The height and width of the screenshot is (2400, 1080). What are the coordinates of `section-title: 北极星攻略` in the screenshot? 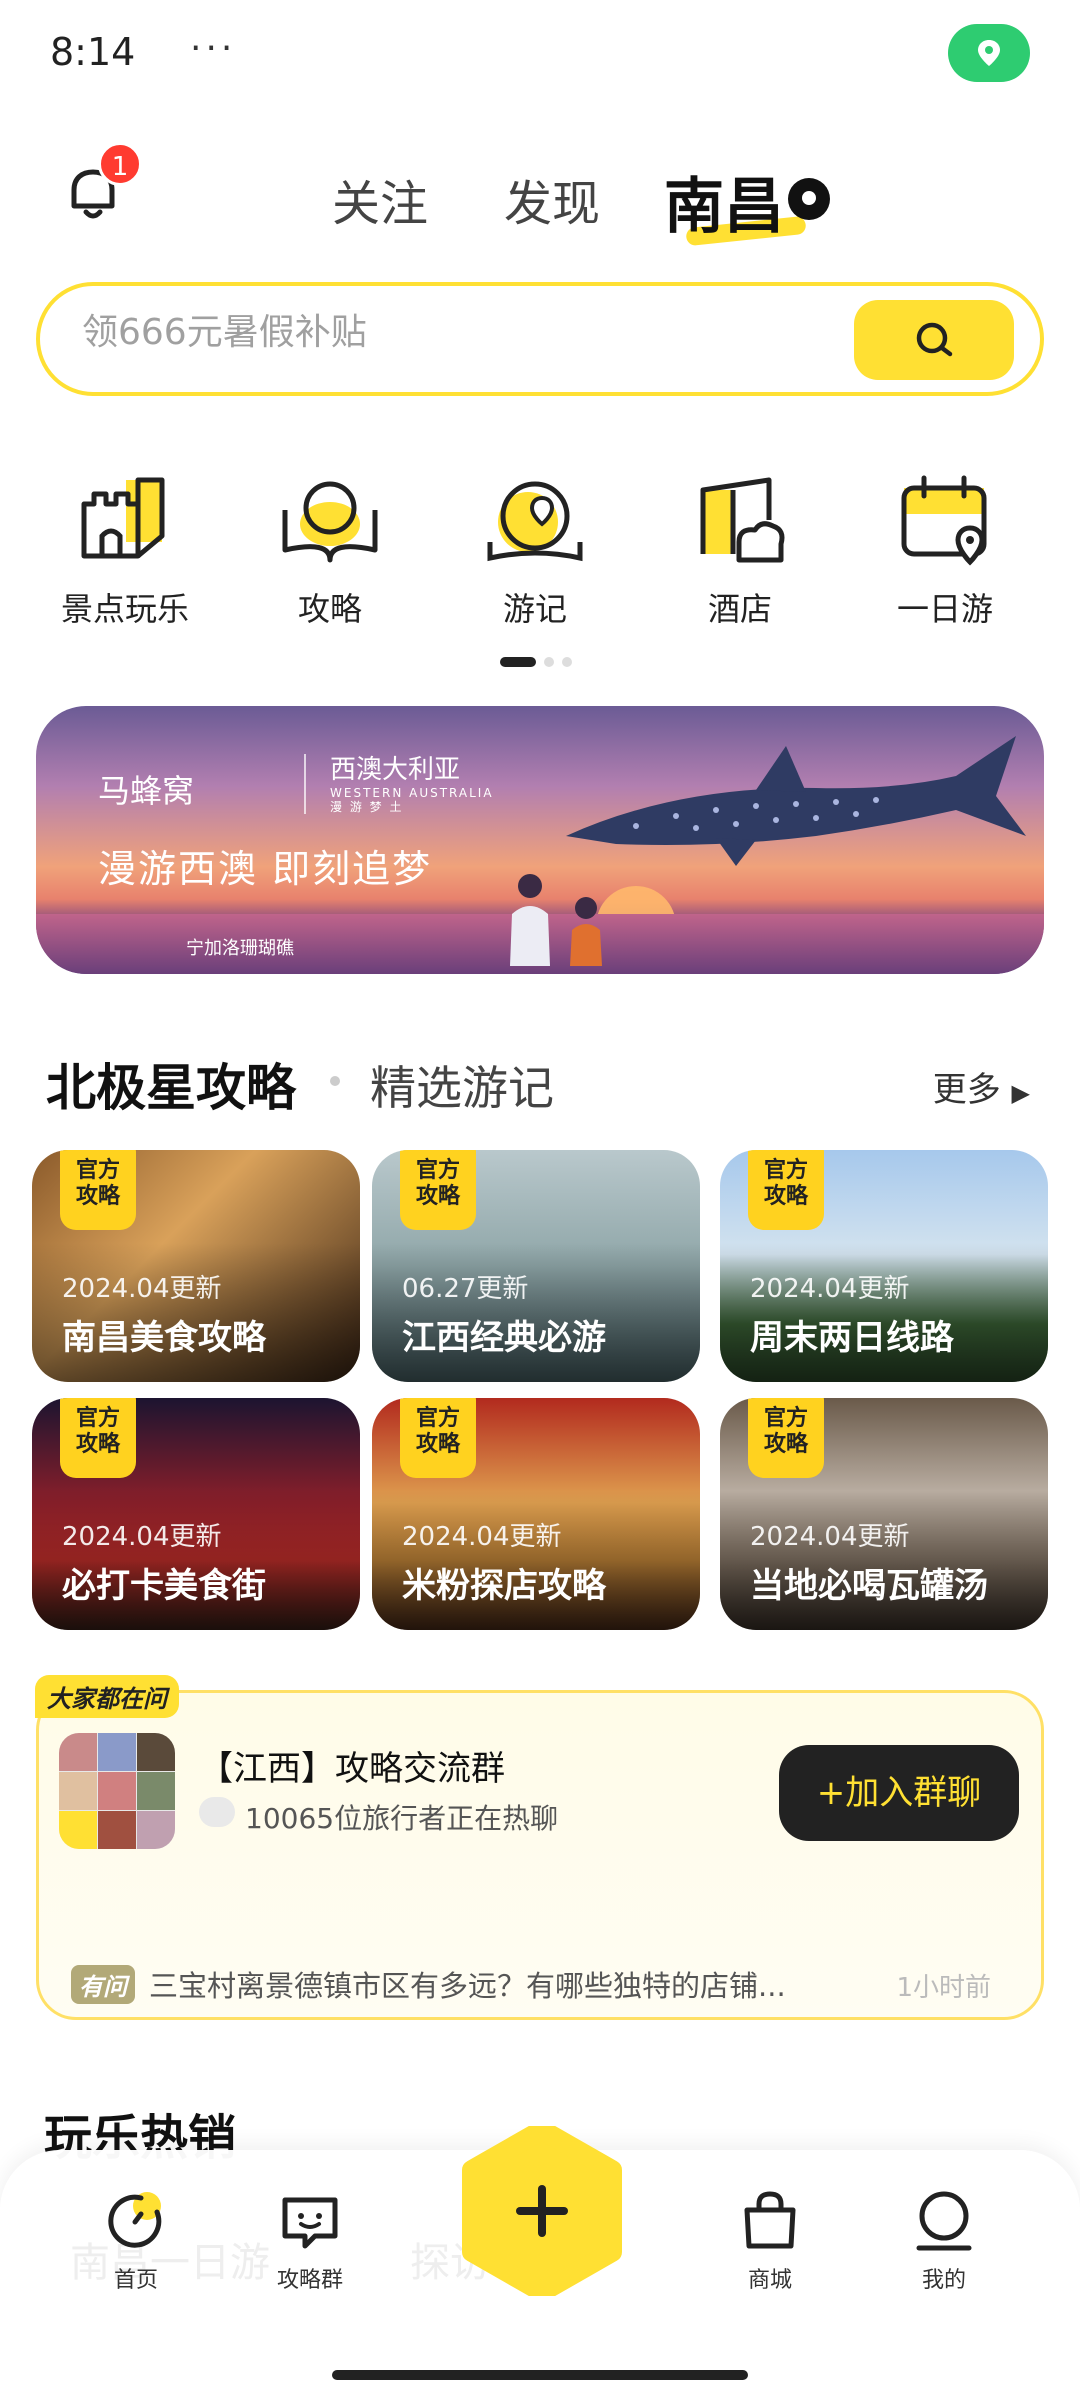 It's located at (171, 1084).